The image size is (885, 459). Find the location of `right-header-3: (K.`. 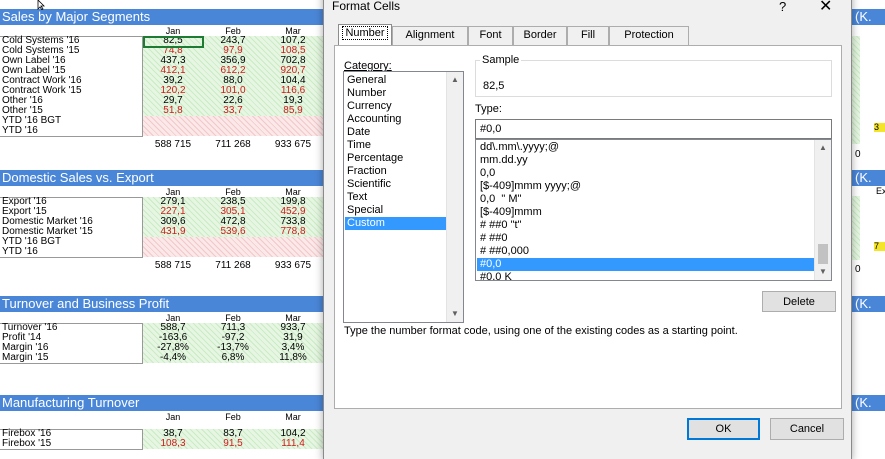

right-header-3: (K. is located at coordinates (868, 304).